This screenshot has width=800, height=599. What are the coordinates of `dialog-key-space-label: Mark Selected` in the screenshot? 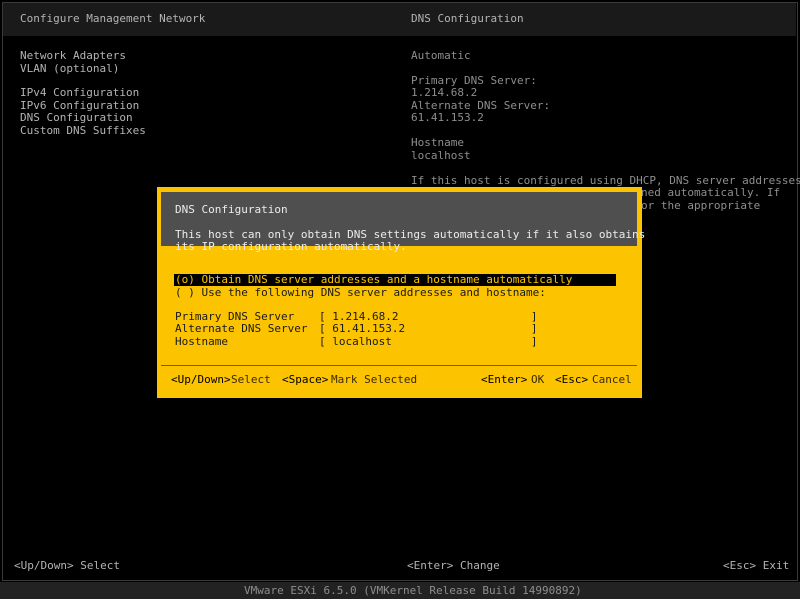 It's located at (374, 379).